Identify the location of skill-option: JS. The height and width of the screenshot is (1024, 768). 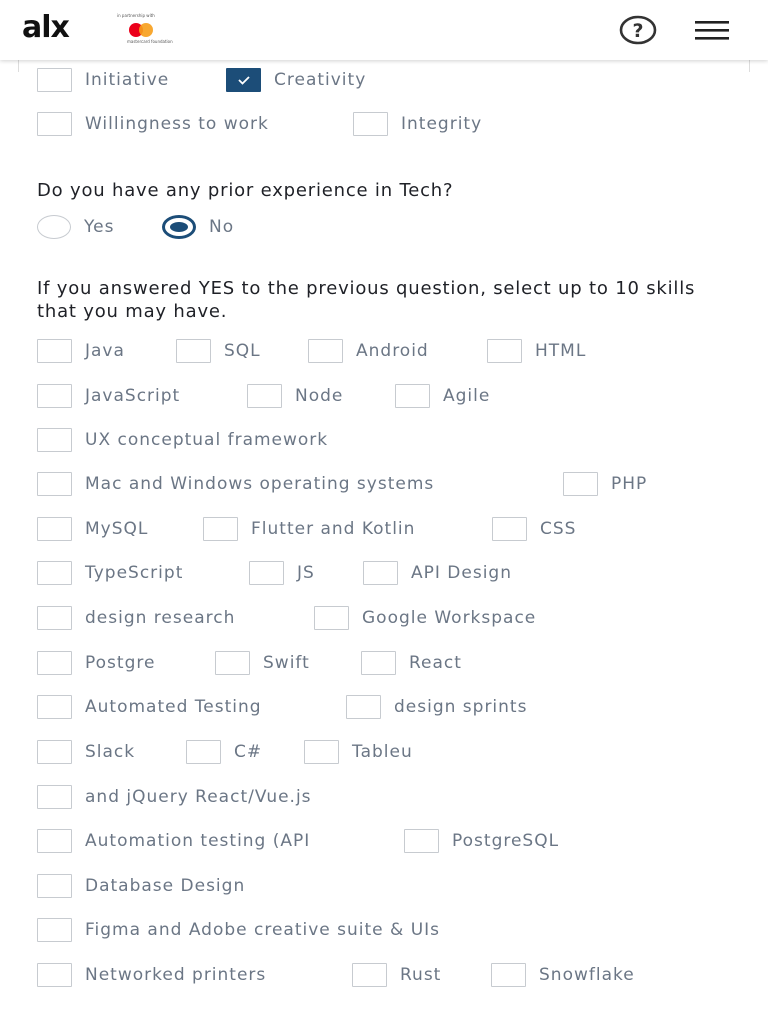
(282, 573).